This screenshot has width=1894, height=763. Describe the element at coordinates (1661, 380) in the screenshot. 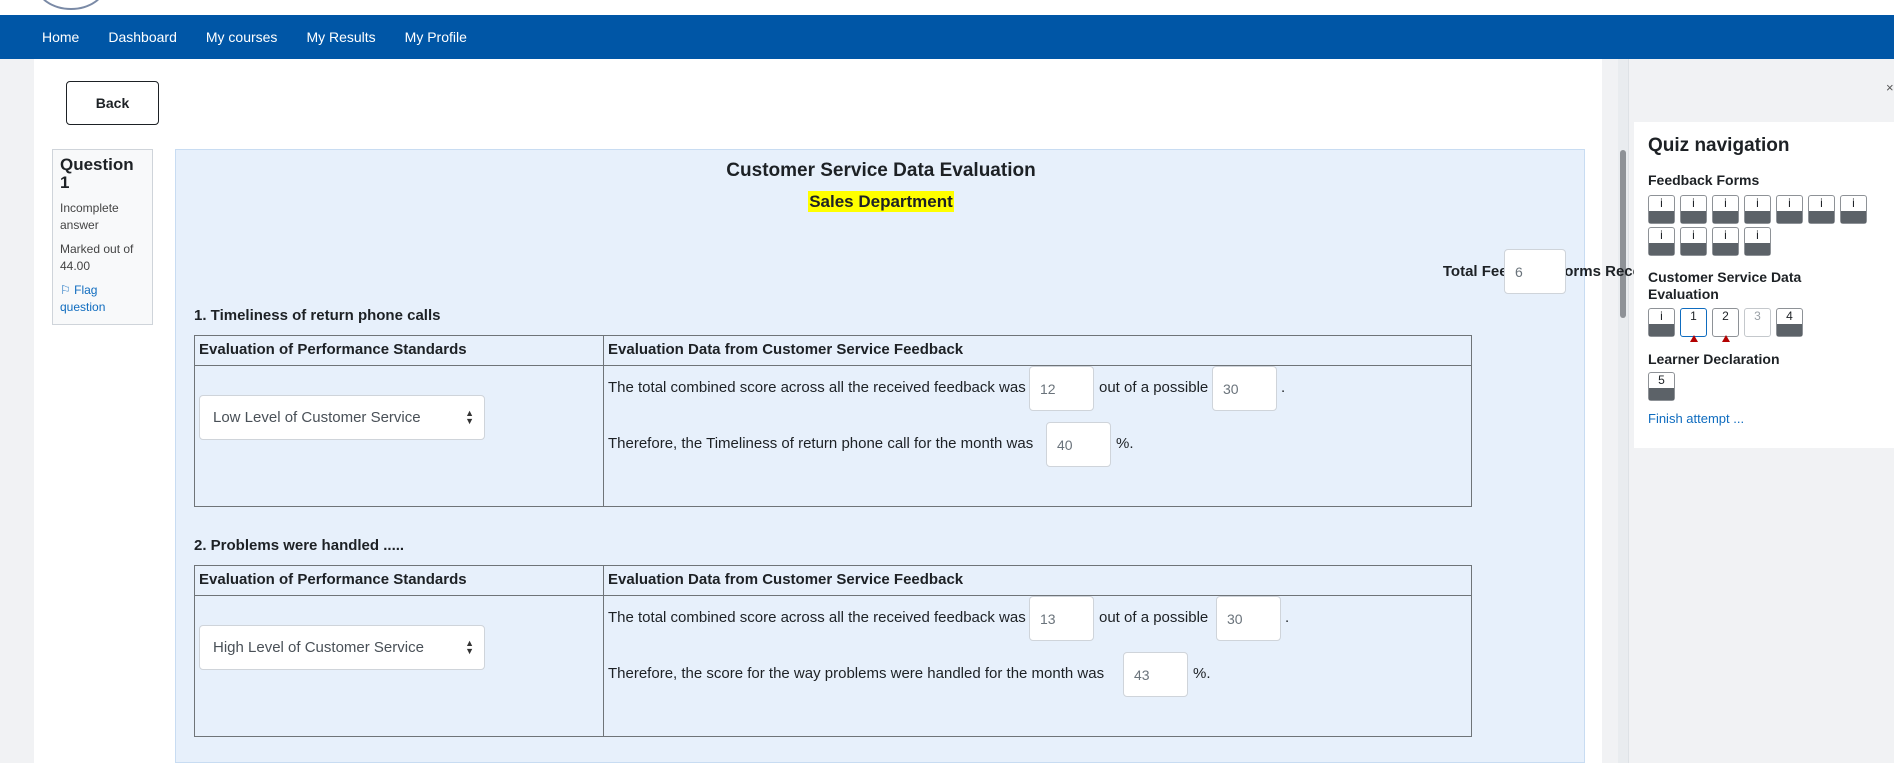

I see `quiz-nav-button-label: 5` at that location.